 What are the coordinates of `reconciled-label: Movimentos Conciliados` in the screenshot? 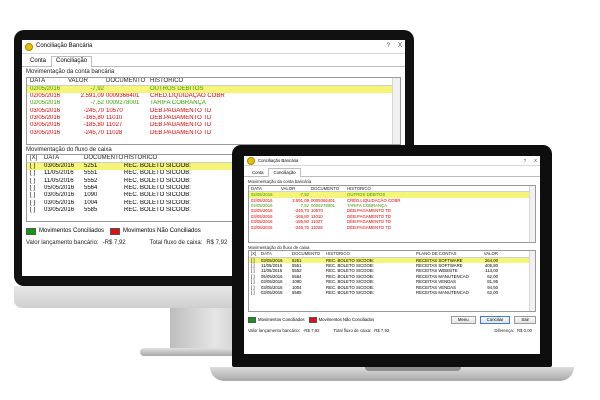 It's located at (281, 320).